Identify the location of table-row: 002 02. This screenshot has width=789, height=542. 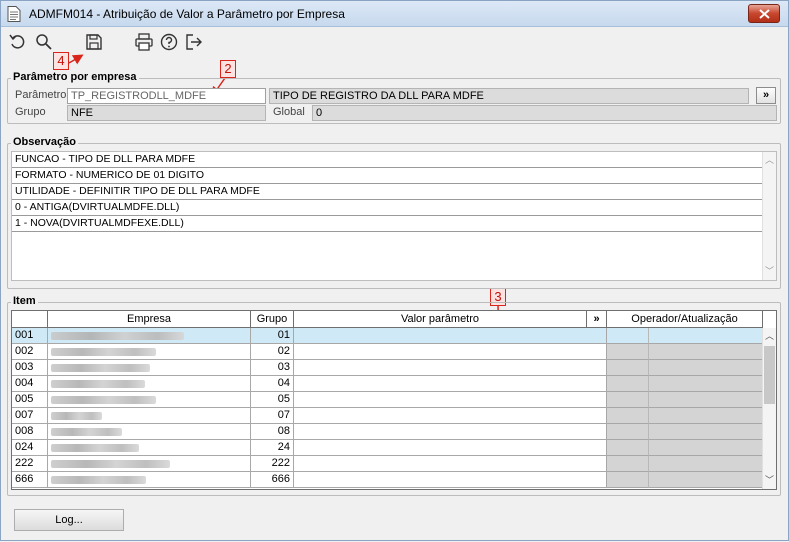
(388, 352).